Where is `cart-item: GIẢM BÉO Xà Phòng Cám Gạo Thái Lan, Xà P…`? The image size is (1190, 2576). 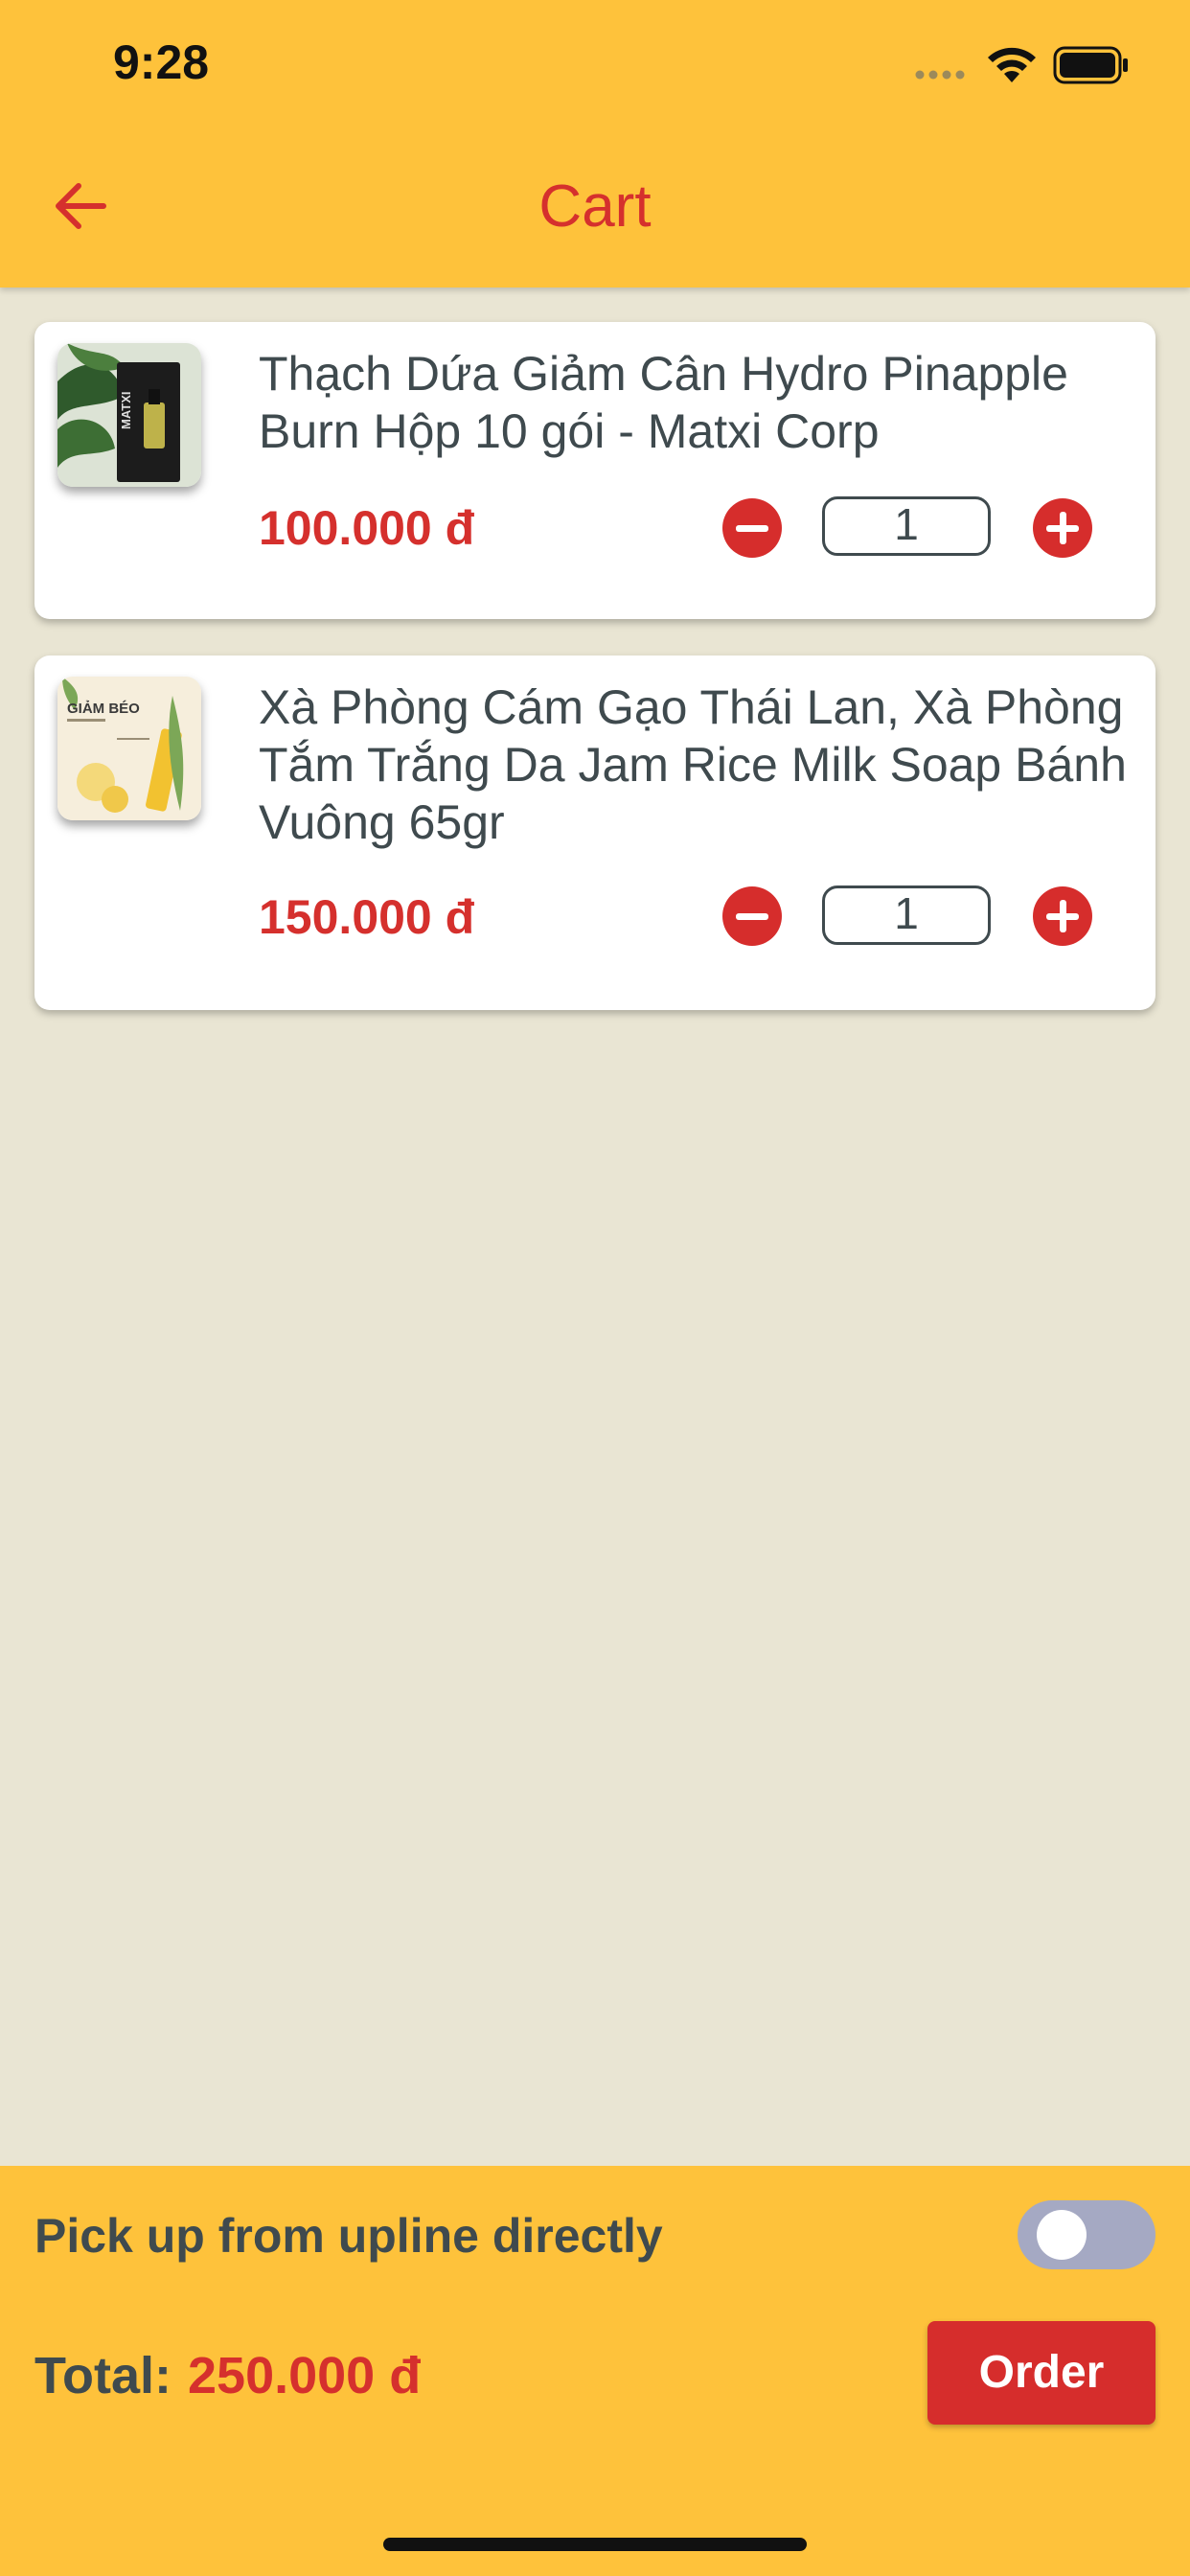 cart-item: GIẢM BÉO Xà Phòng Cám Gạo Thái Lan, Xà P… is located at coordinates (595, 833).